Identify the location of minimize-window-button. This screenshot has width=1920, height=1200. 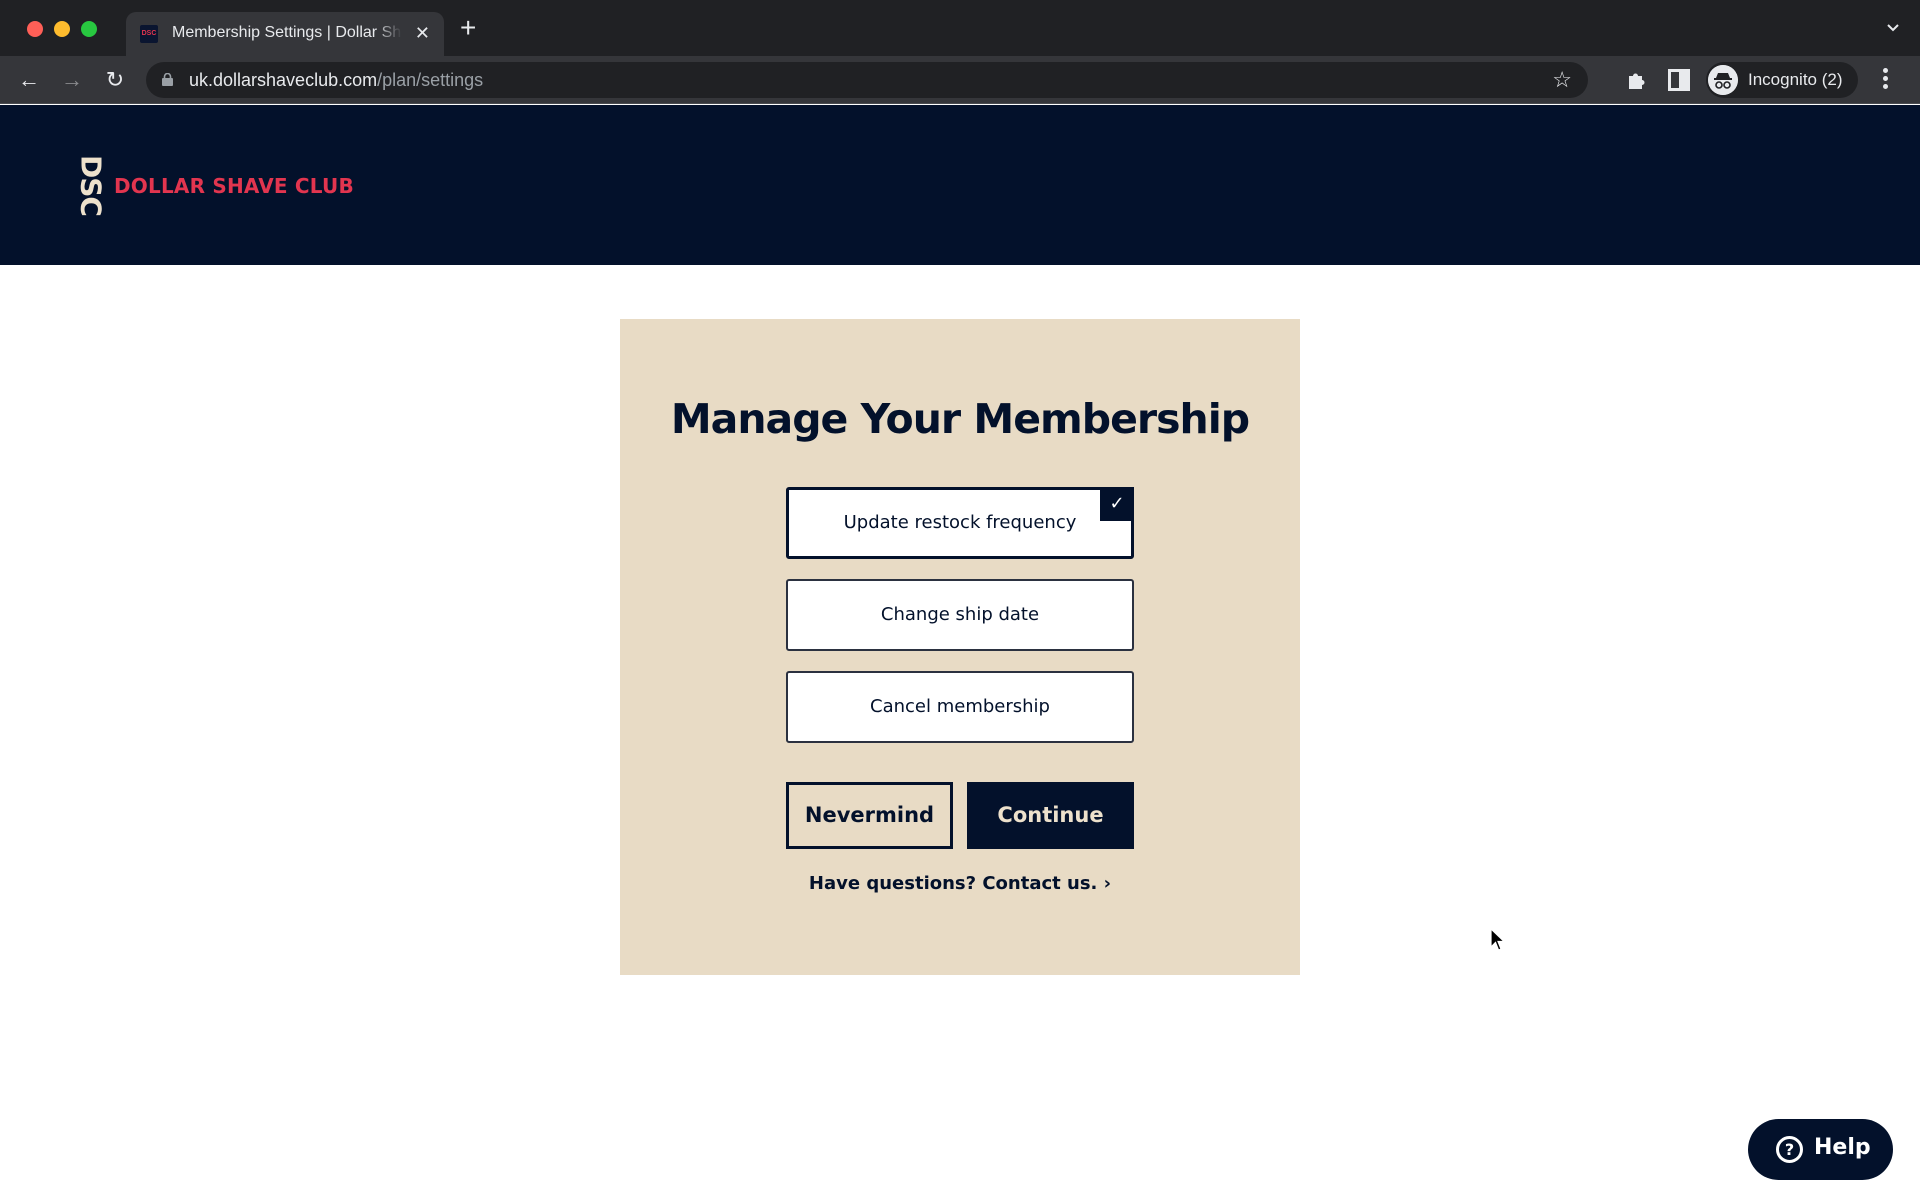
(62, 29).